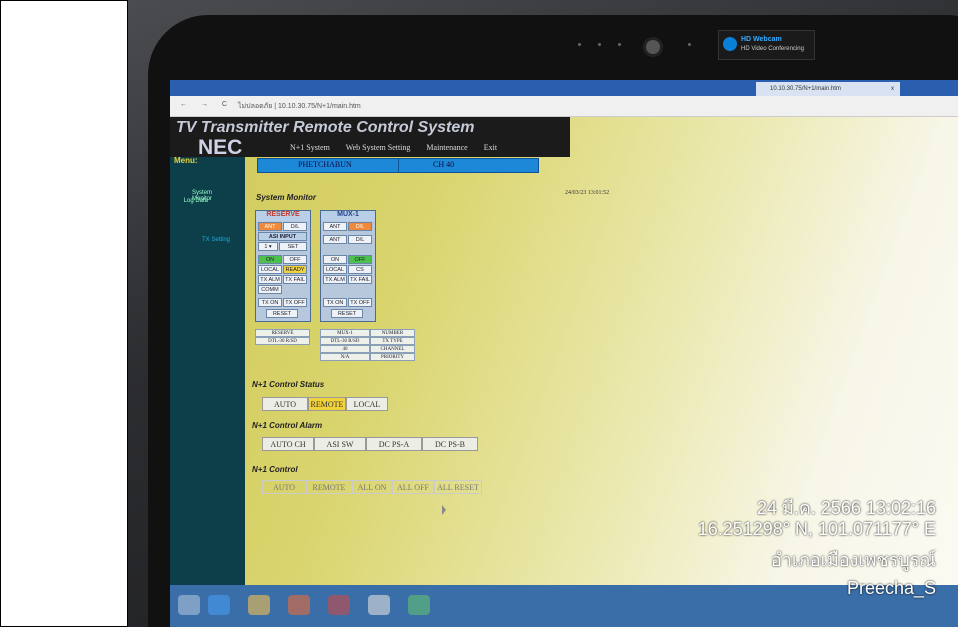 Image resolution: width=958 pixels, height=627 pixels. Describe the element at coordinates (270, 269) in the screenshot. I see `reserve-local: LOCAL` at that location.